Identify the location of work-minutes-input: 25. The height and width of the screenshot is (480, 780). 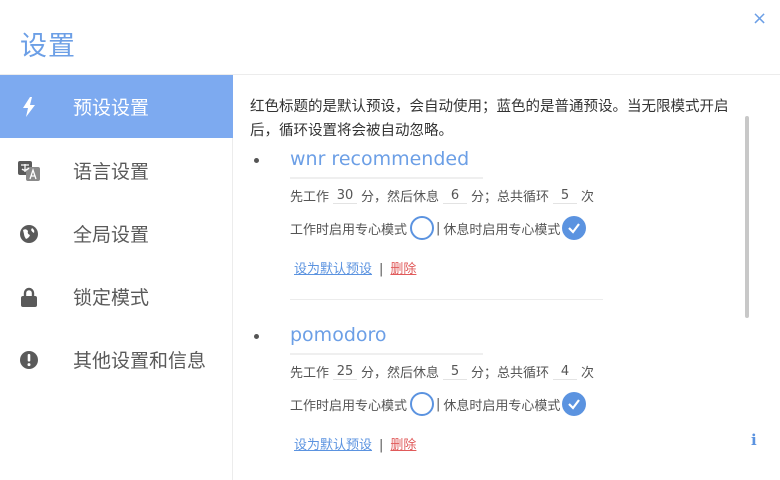
(345, 372).